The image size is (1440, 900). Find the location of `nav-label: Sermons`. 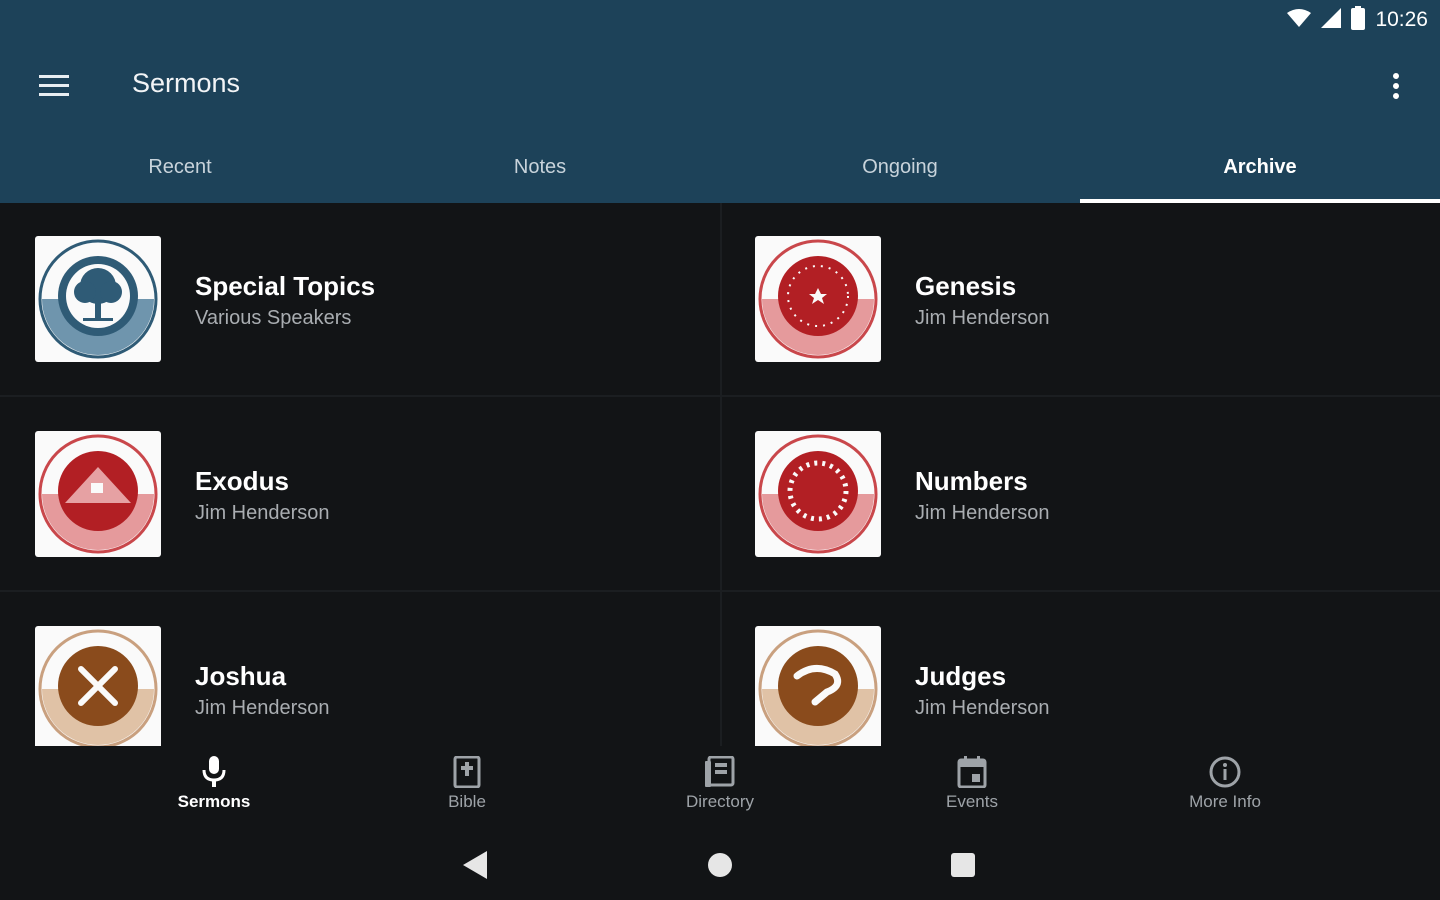

nav-label: Sermons is located at coordinates (214, 801).